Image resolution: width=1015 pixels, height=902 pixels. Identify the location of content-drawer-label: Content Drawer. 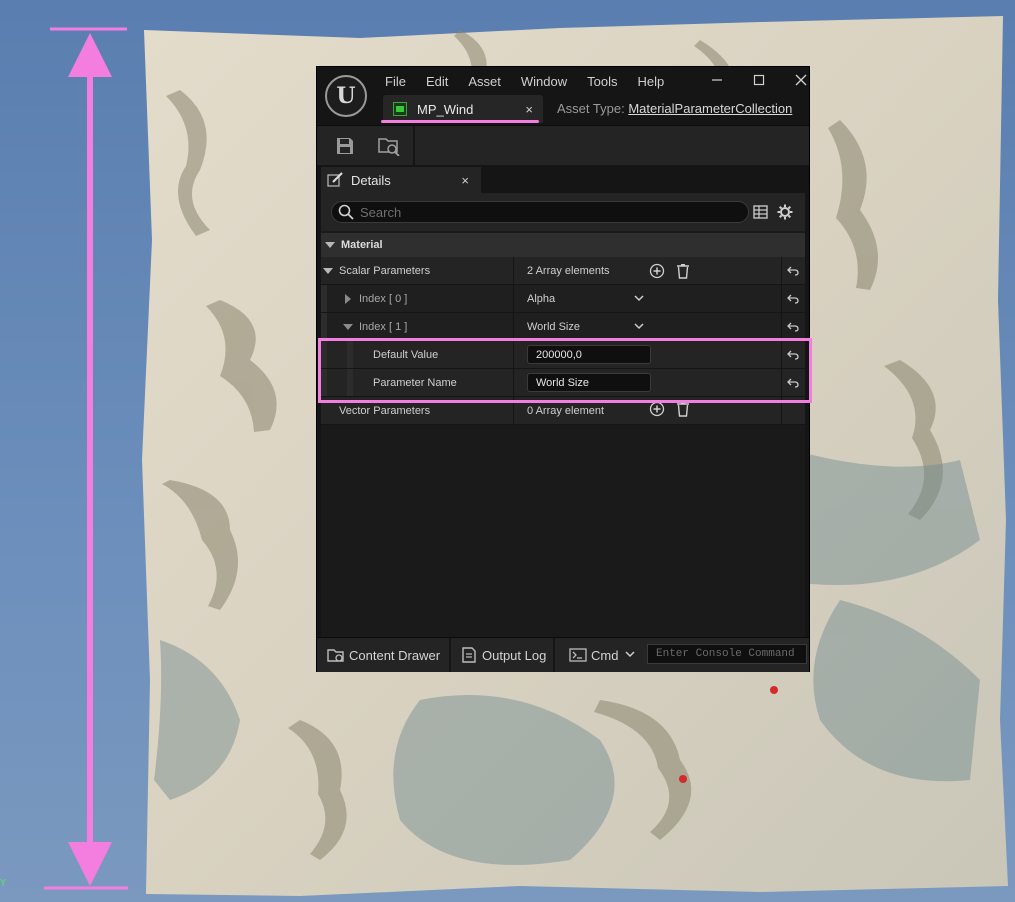
(395, 655).